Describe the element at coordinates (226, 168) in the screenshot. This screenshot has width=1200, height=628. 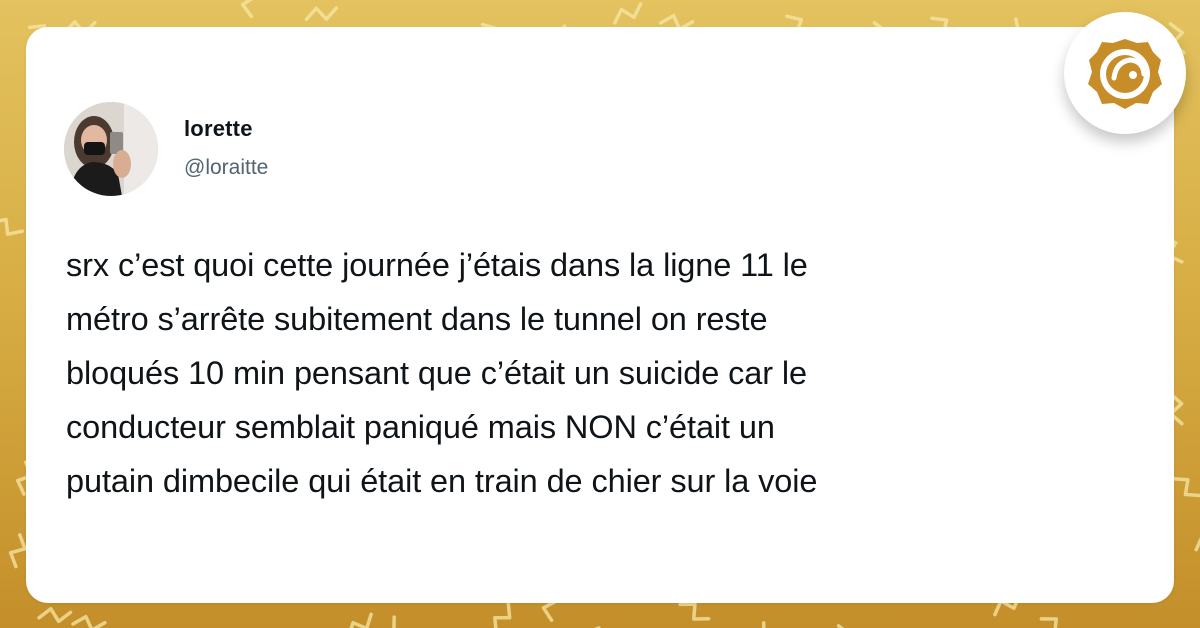
I see `author-handle: @loraitte` at that location.